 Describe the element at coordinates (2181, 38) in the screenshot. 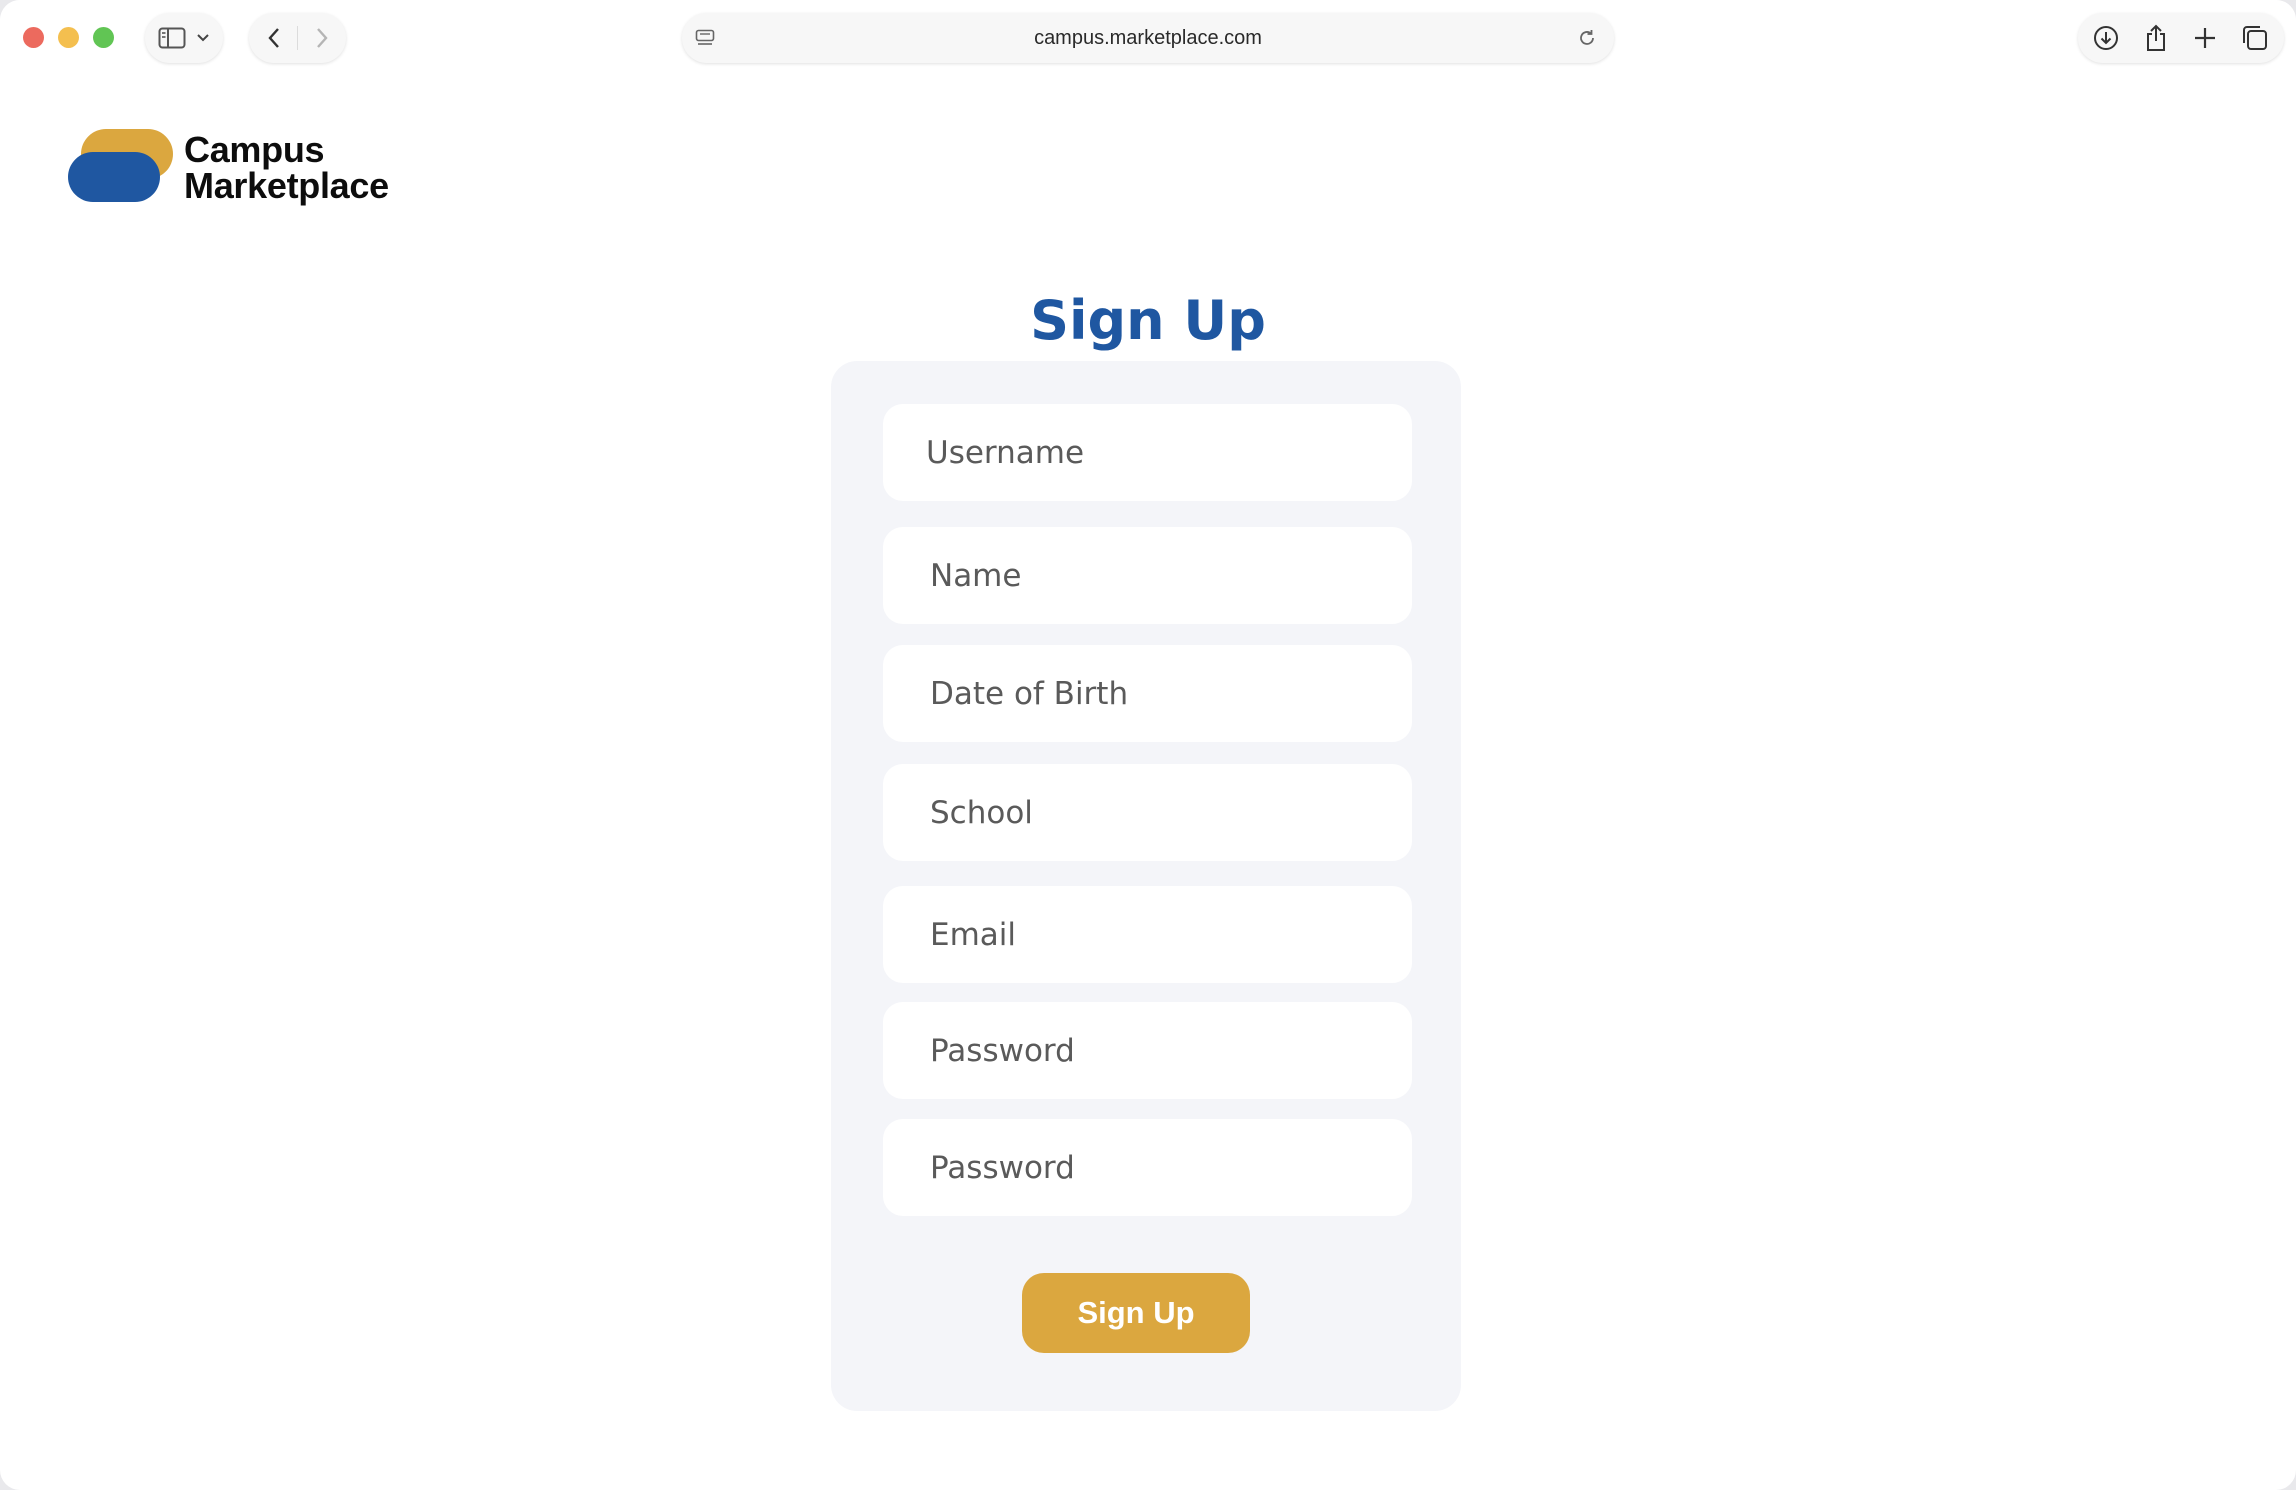

I see `toolbar-actions` at that location.